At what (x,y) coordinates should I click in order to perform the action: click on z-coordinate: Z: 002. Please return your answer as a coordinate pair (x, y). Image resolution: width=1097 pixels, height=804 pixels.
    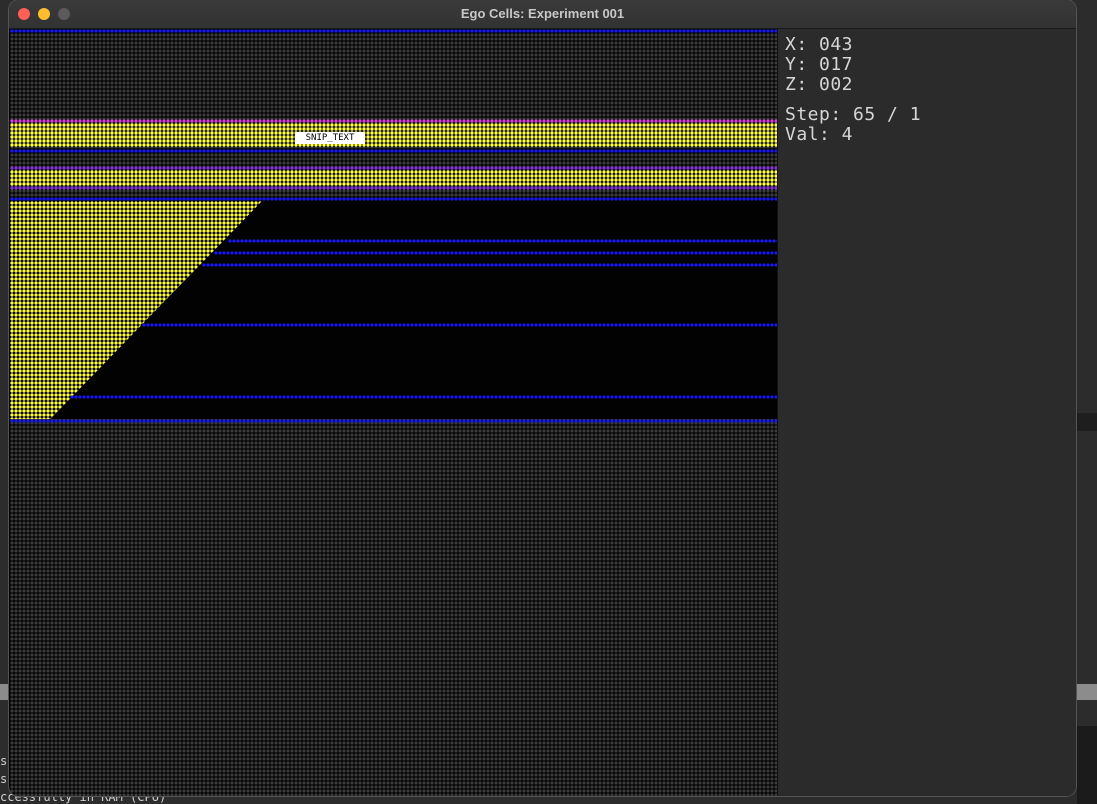
    Looking at the image, I should click on (819, 84).